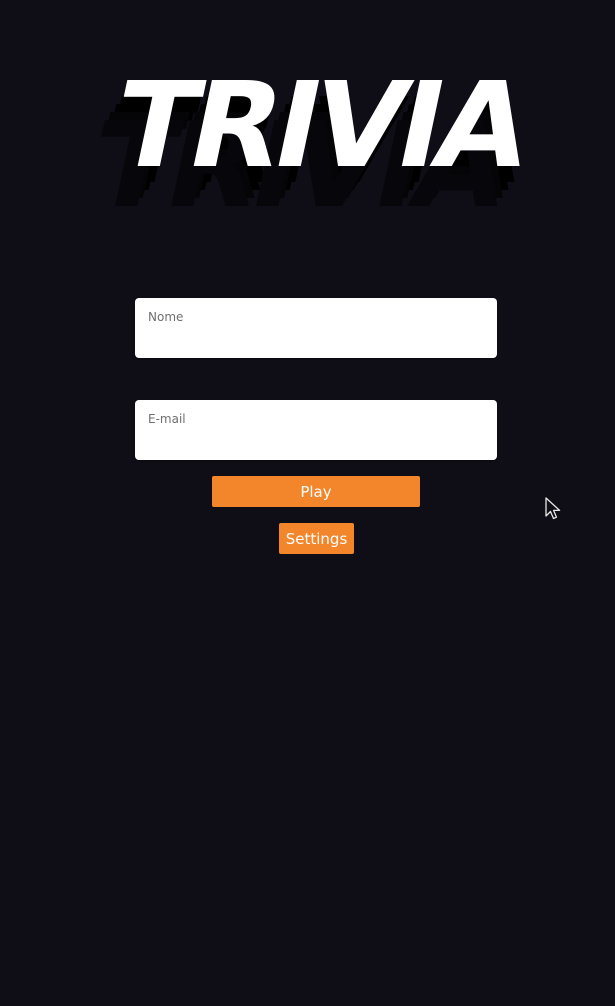 This screenshot has height=1006, width=615. I want to click on name-field-label: Nome, so click(166, 317).